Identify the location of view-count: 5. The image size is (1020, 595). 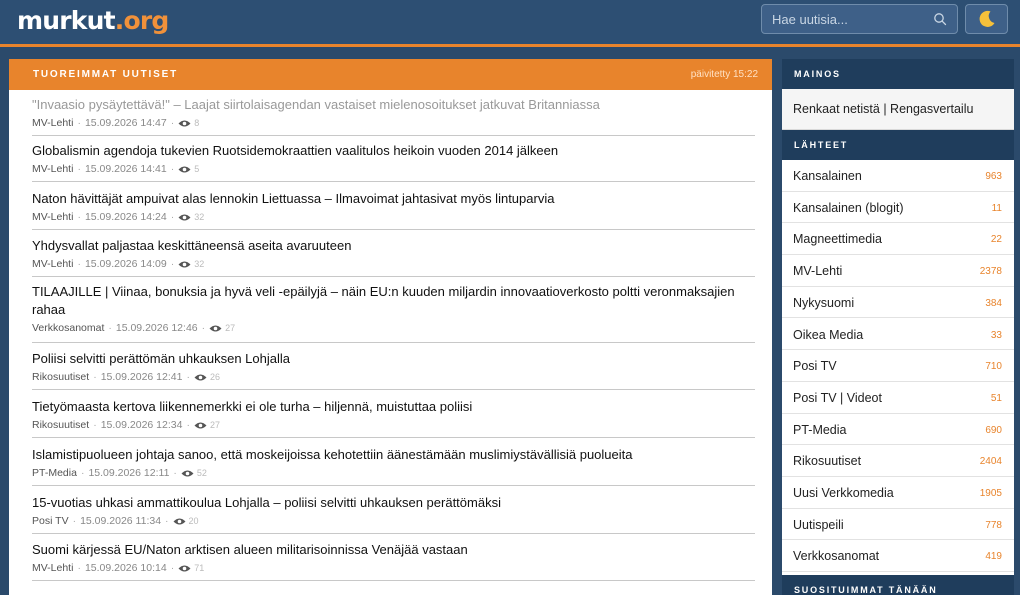
(197, 169).